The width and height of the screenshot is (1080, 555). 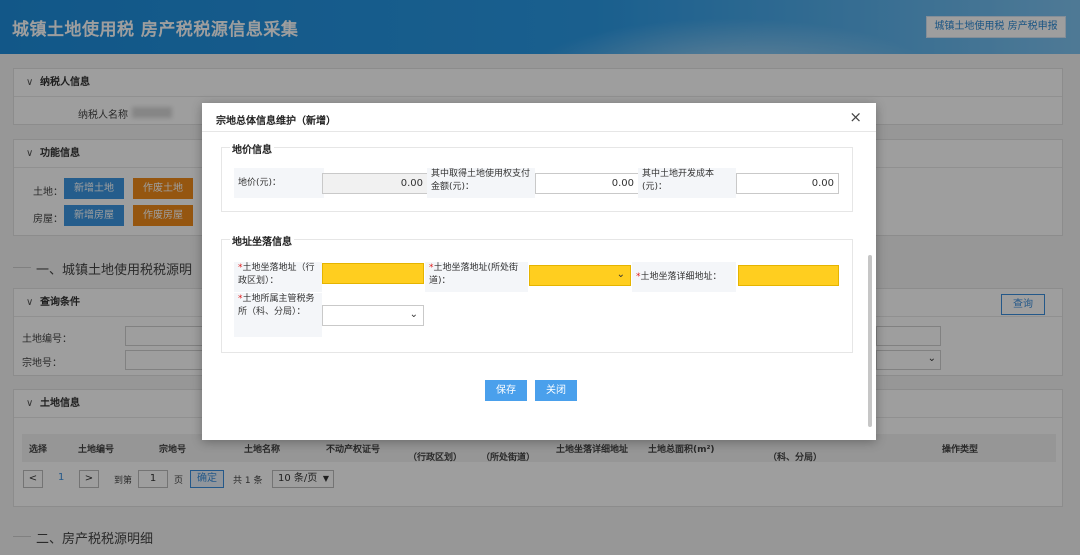 I want to click on address-detail-label: *土地坐落详细地址：, so click(x=684, y=277).